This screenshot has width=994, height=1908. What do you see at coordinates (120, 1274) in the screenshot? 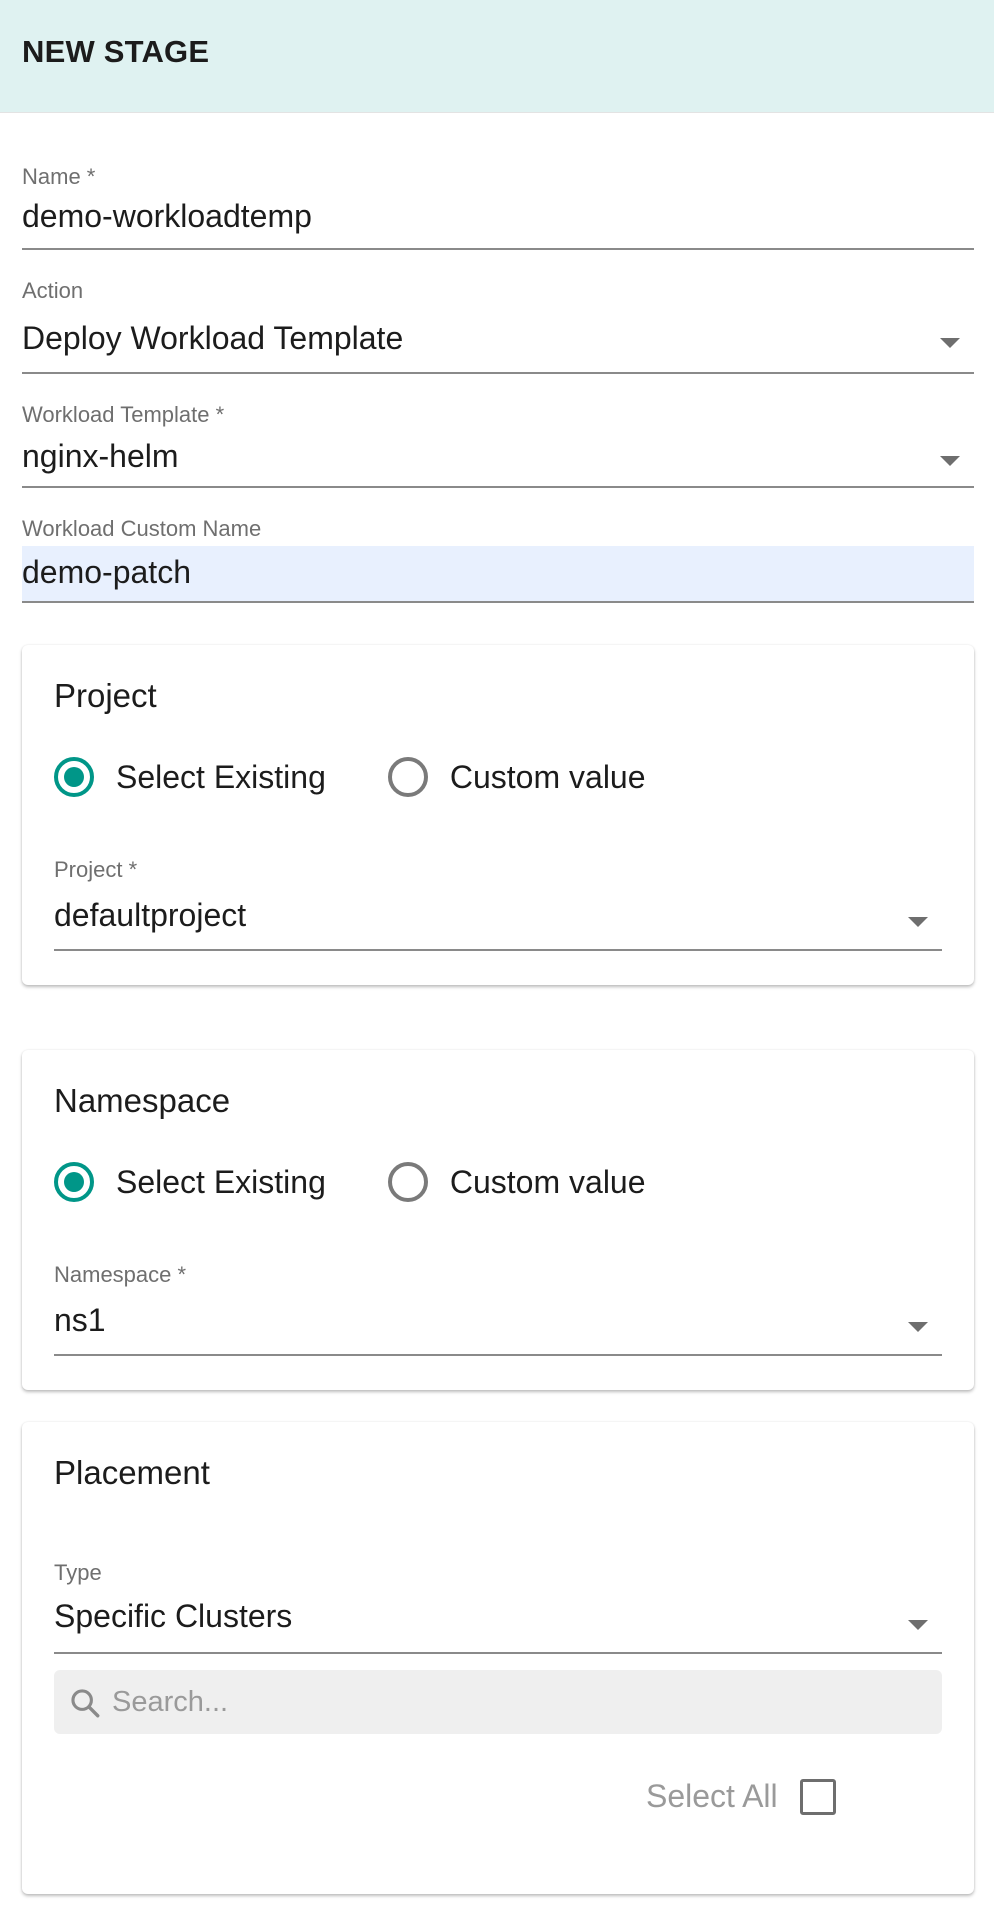
I see `namespace-label: Namespace *` at bounding box center [120, 1274].